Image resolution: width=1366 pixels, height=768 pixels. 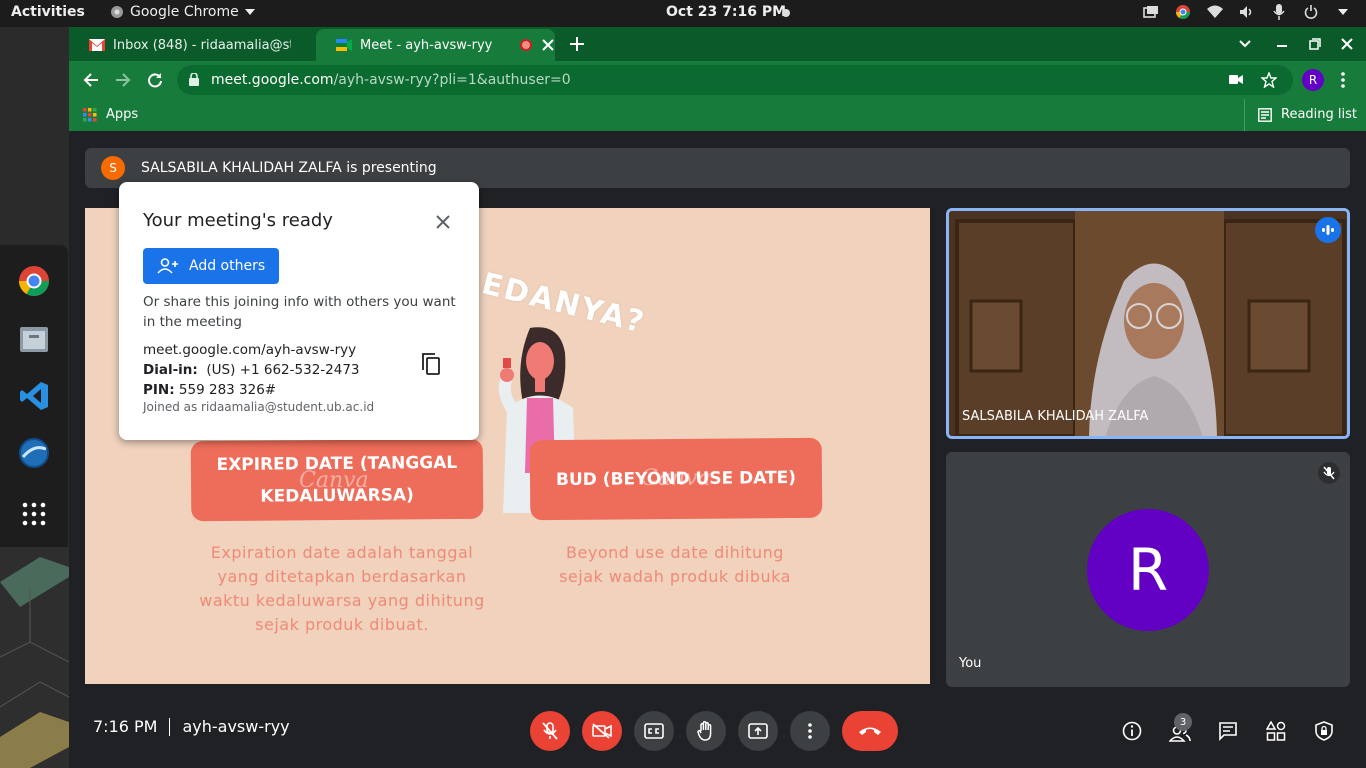 What do you see at coordinates (526, 45) in the screenshot?
I see `recording-indicator-icon` at bounding box center [526, 45].